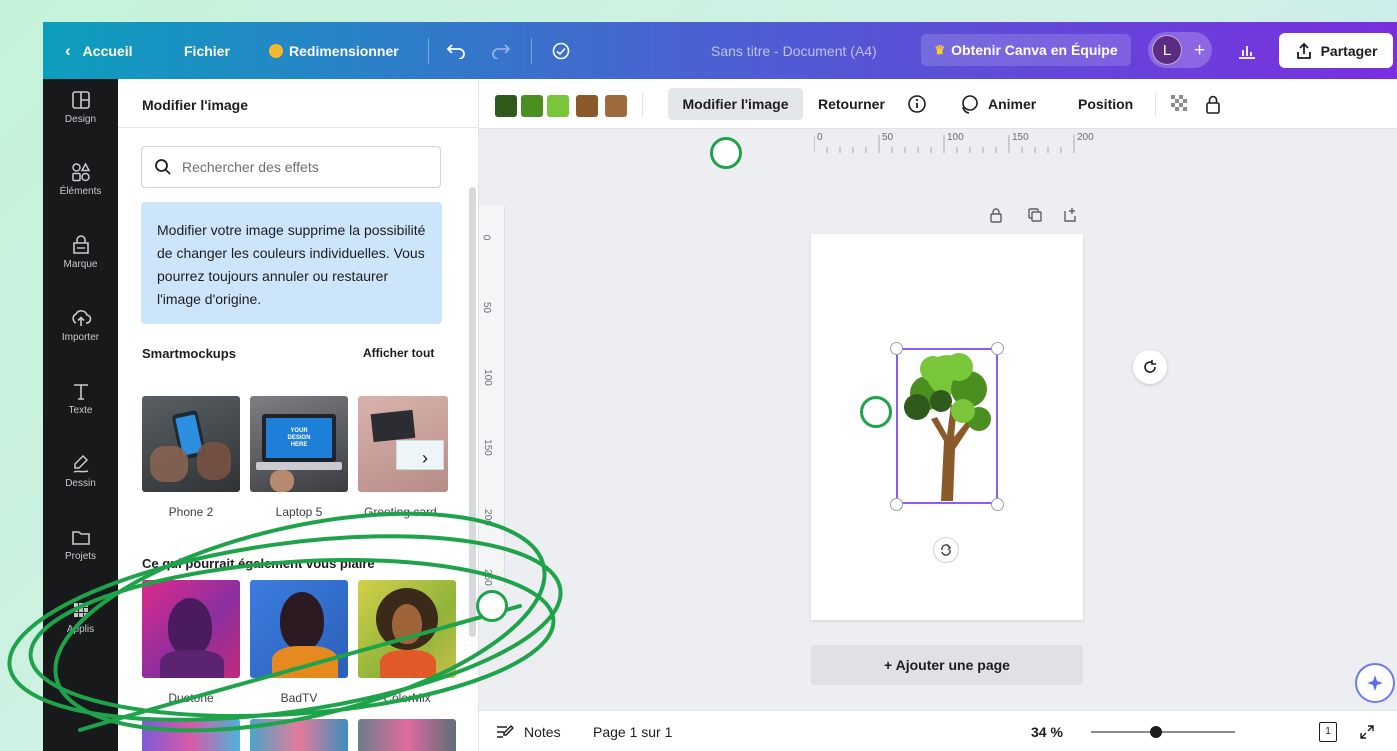 The image size is (1397, 751). I want to click on effect-badtv, so click(299, 629).